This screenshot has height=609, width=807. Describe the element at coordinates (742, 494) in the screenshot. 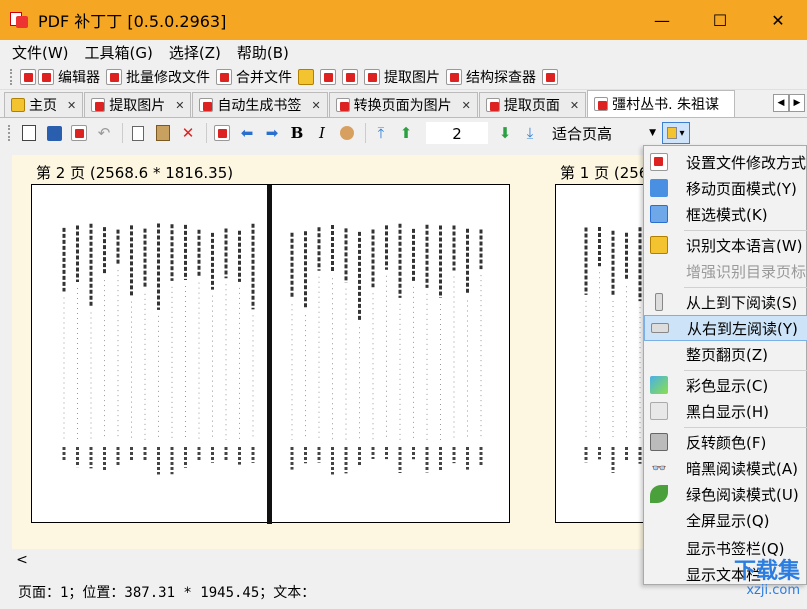

I see `menu-item-label: 绿色阅读模式(U)` at that location.